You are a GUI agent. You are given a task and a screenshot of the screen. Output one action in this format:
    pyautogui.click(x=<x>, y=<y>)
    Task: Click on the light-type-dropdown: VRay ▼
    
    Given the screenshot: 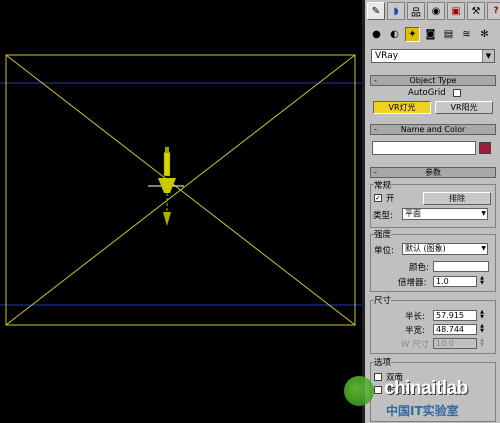 What is the action you would take?
    pyautogui.click(x=433, y=56)
    